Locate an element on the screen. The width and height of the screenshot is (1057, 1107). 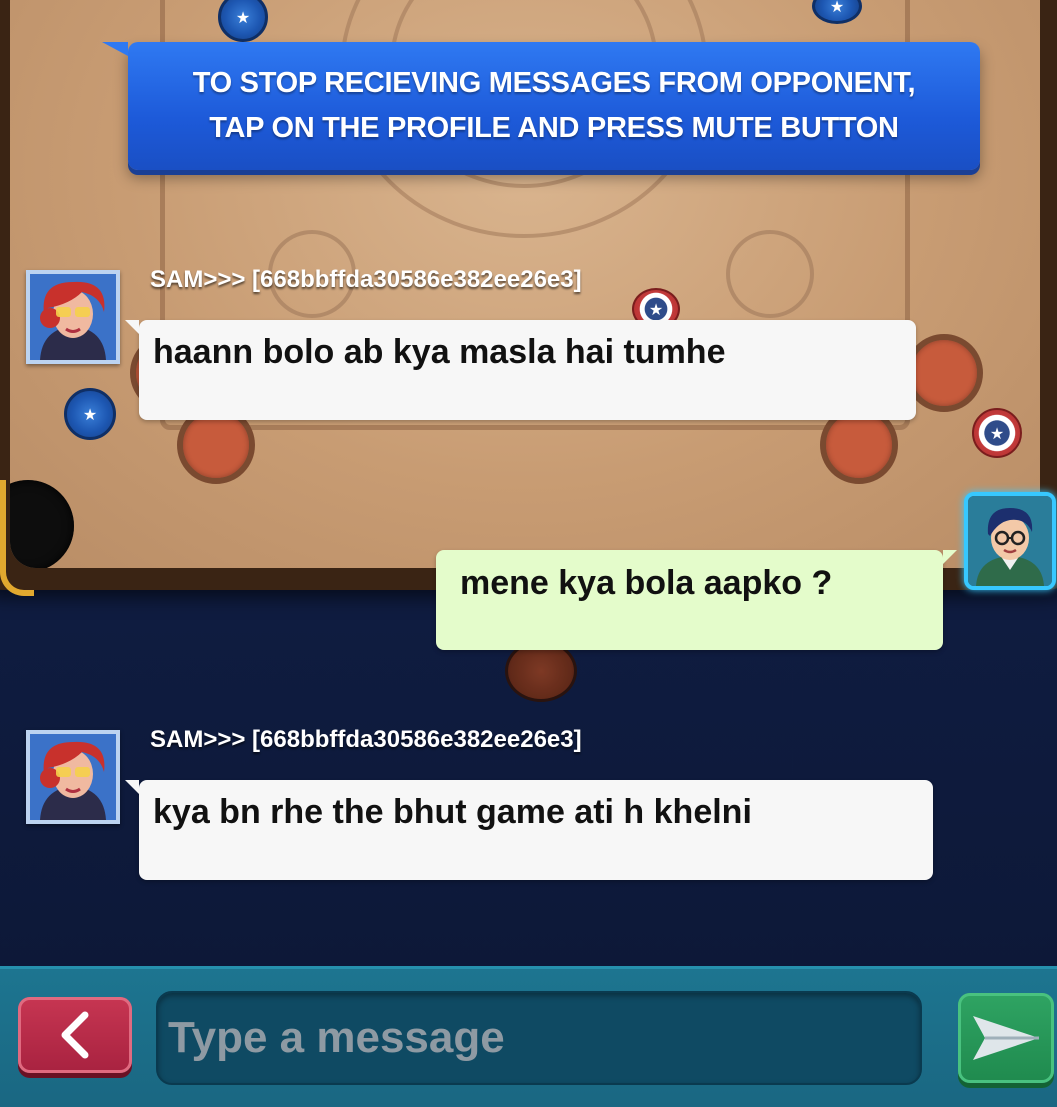
board-corner-trim is located at coordinates (17, 538).